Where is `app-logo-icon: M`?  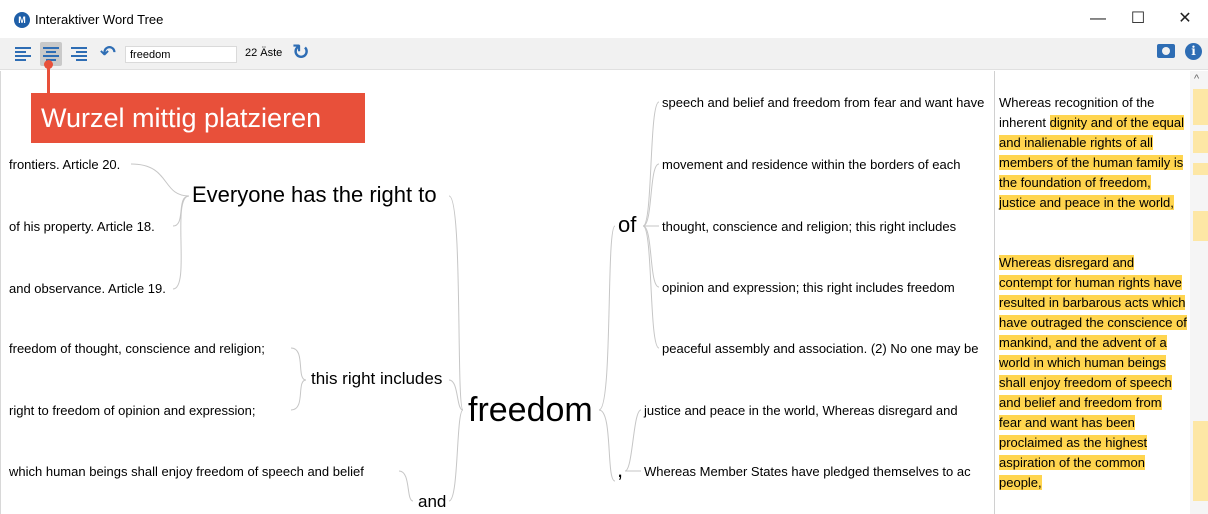
app-logo-icon: M is located at coordinates (22, 20).